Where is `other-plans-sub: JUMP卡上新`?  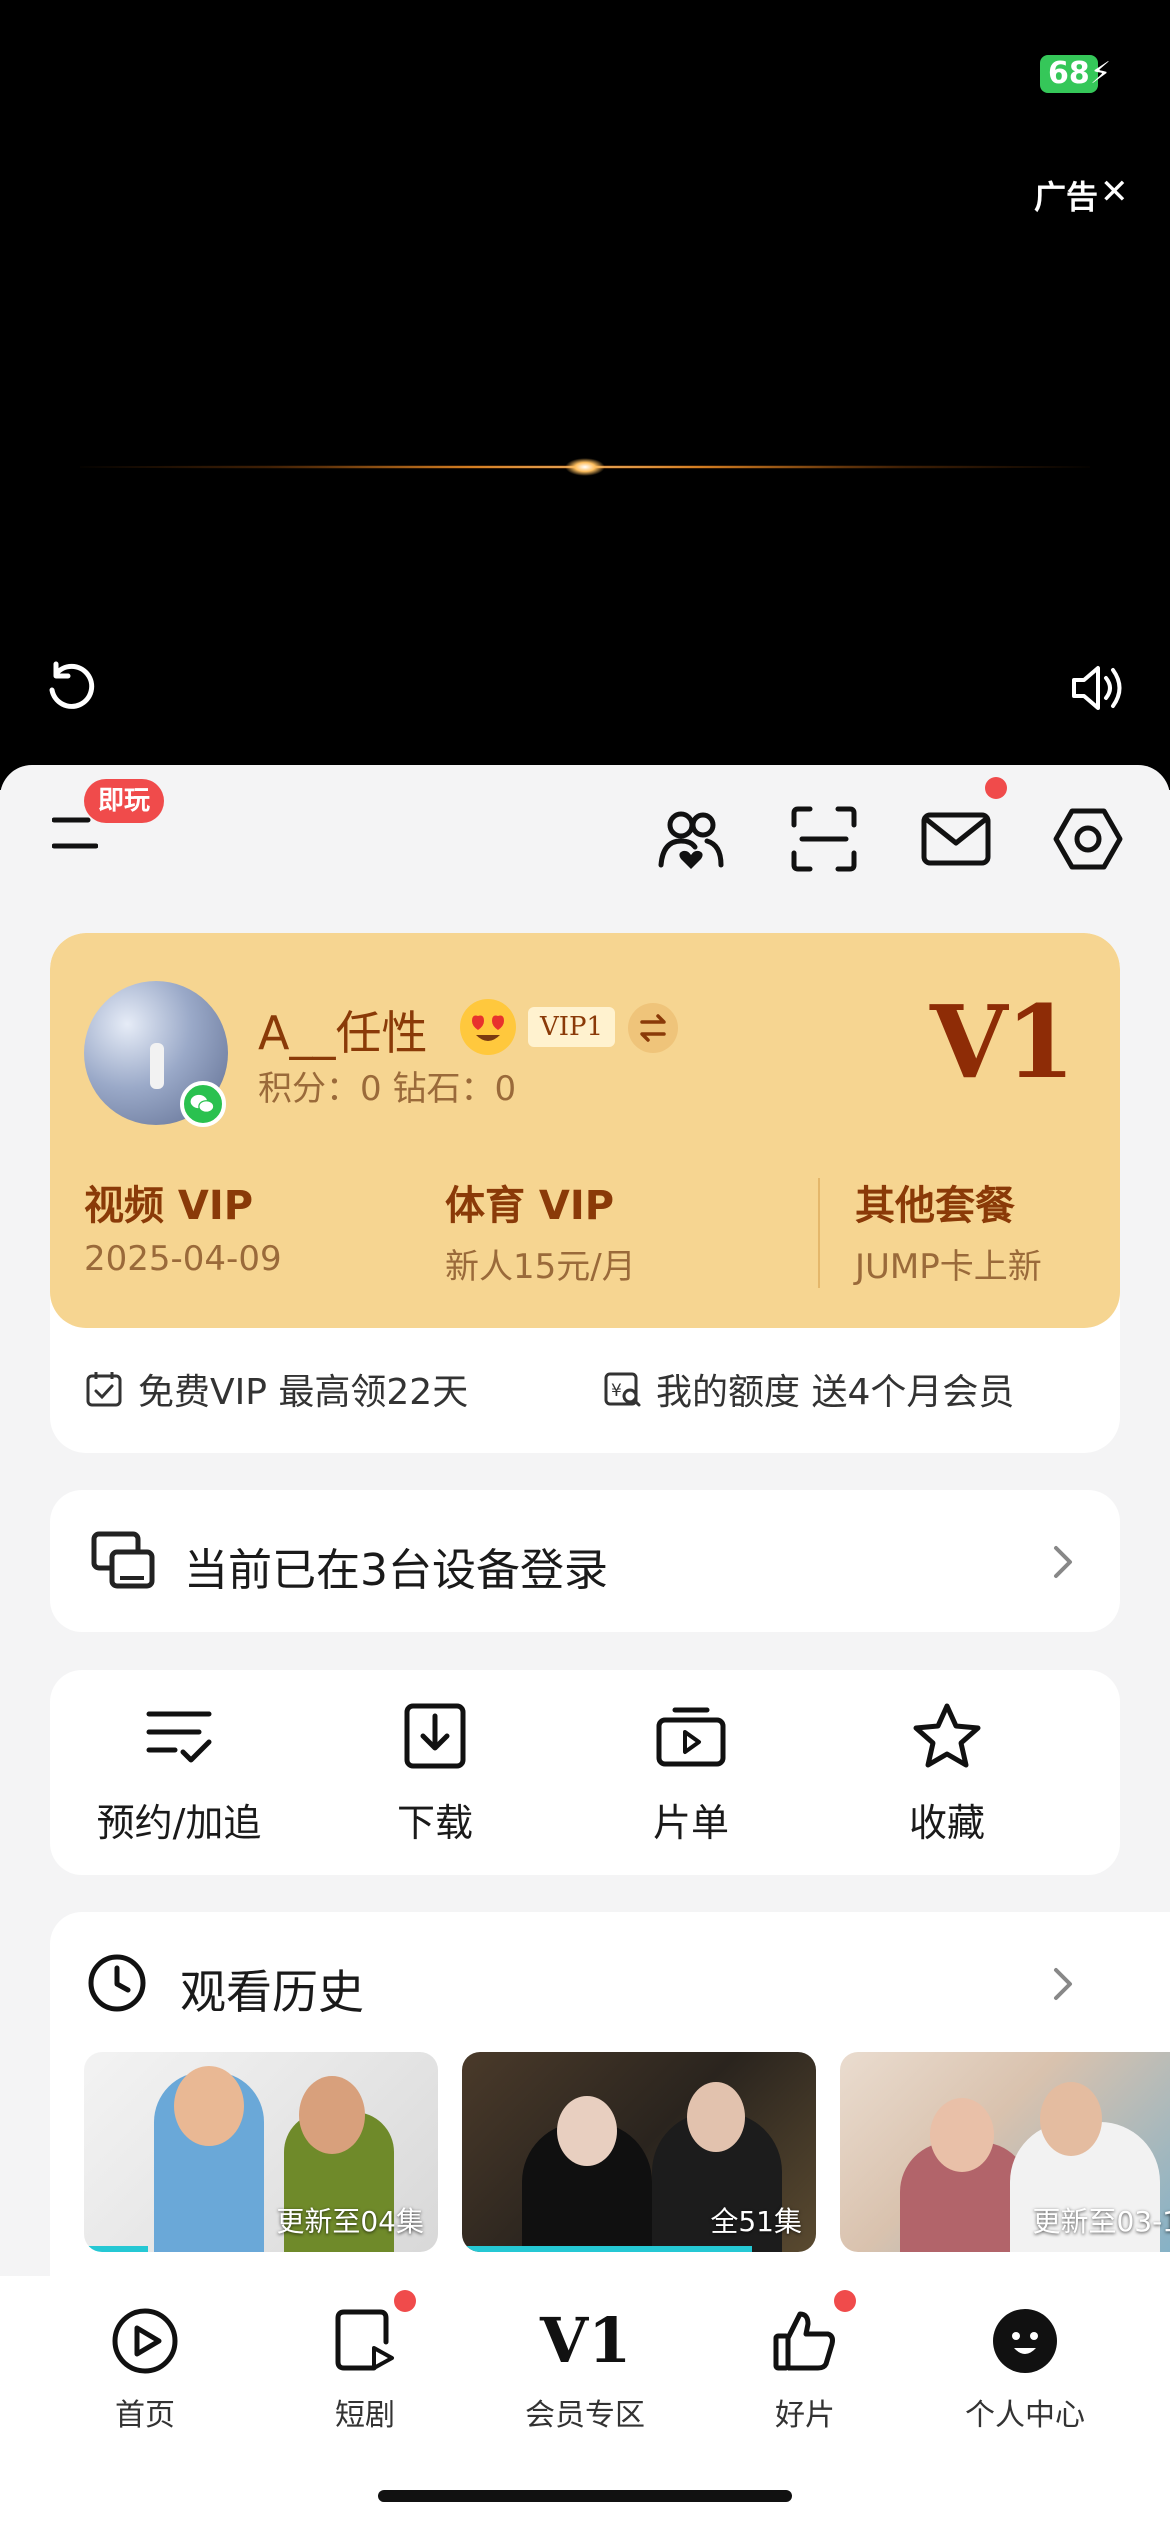 other-plans-sub: JUMP卡上新 is located at coordinates (948, 1267).